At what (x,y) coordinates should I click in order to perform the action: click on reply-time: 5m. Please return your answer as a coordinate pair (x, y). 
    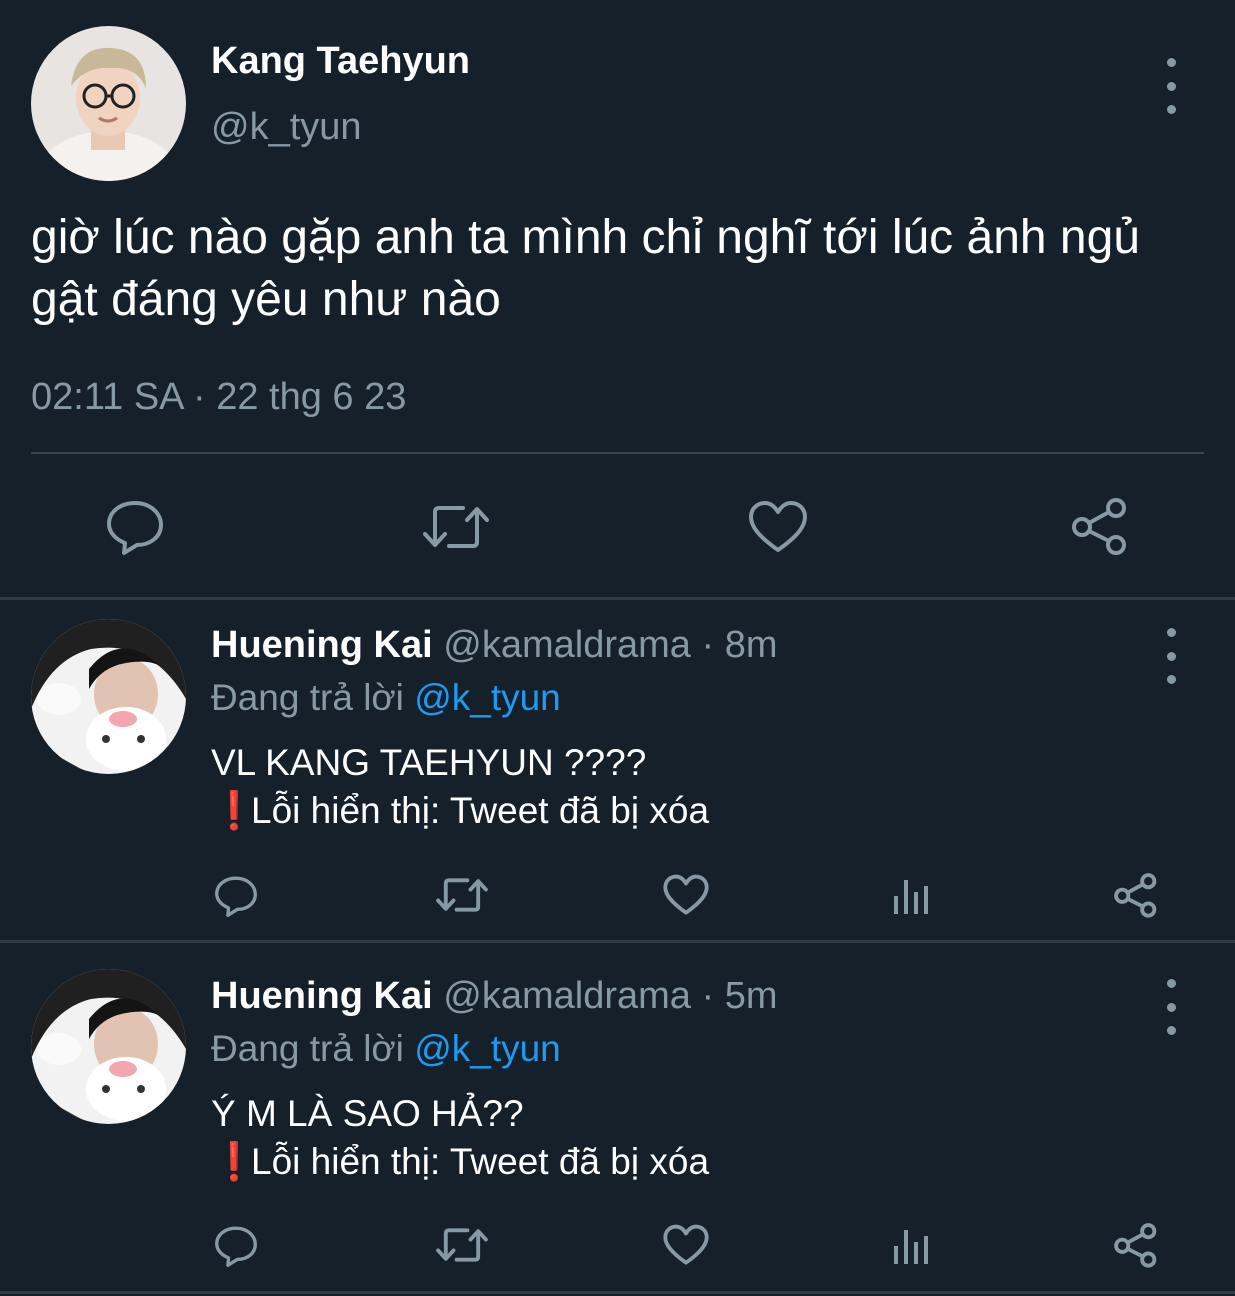
    Looking at the image, I should click on (751, 996).